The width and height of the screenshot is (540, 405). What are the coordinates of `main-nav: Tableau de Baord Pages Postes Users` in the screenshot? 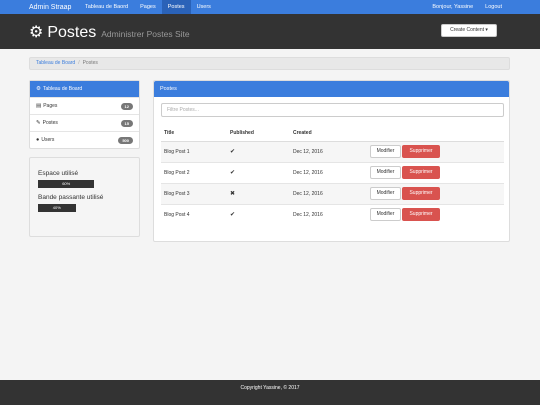 It's located at (148, 7).